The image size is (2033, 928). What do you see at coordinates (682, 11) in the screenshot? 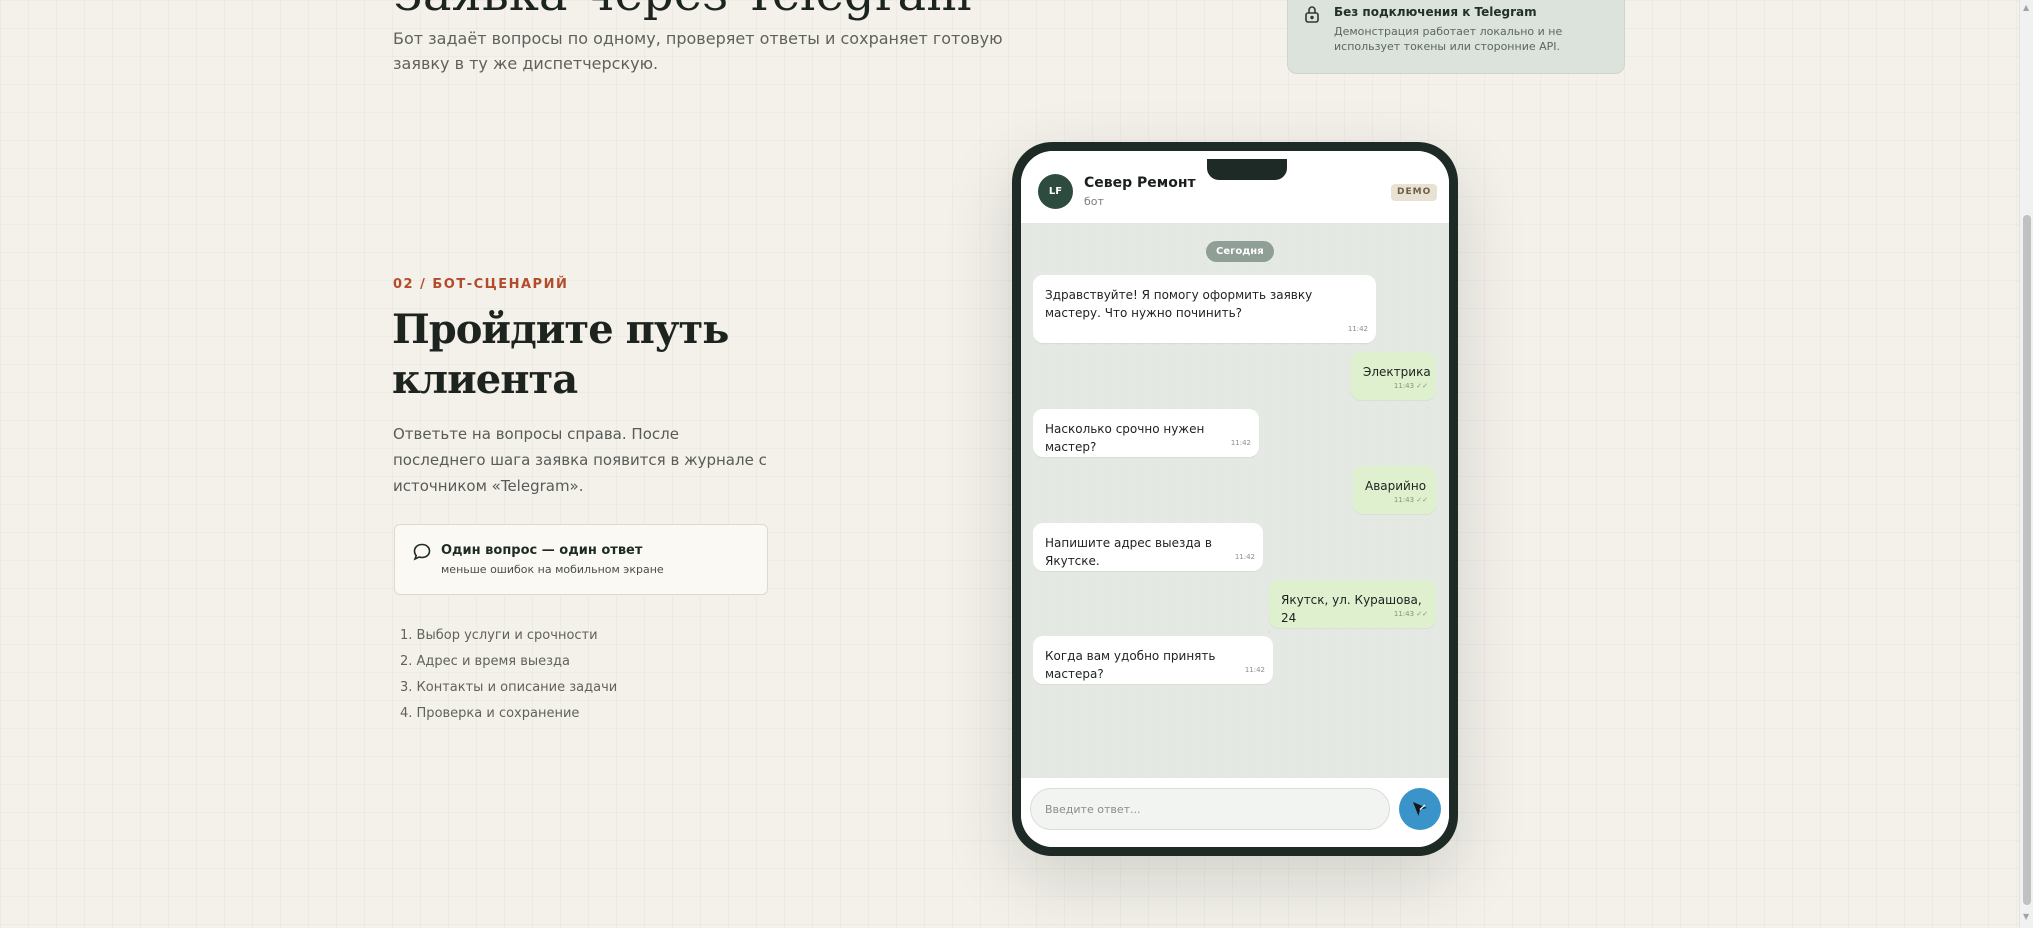
I see `previous-section-heading: Заявка через Telegram` at bounding box center [682, 11].